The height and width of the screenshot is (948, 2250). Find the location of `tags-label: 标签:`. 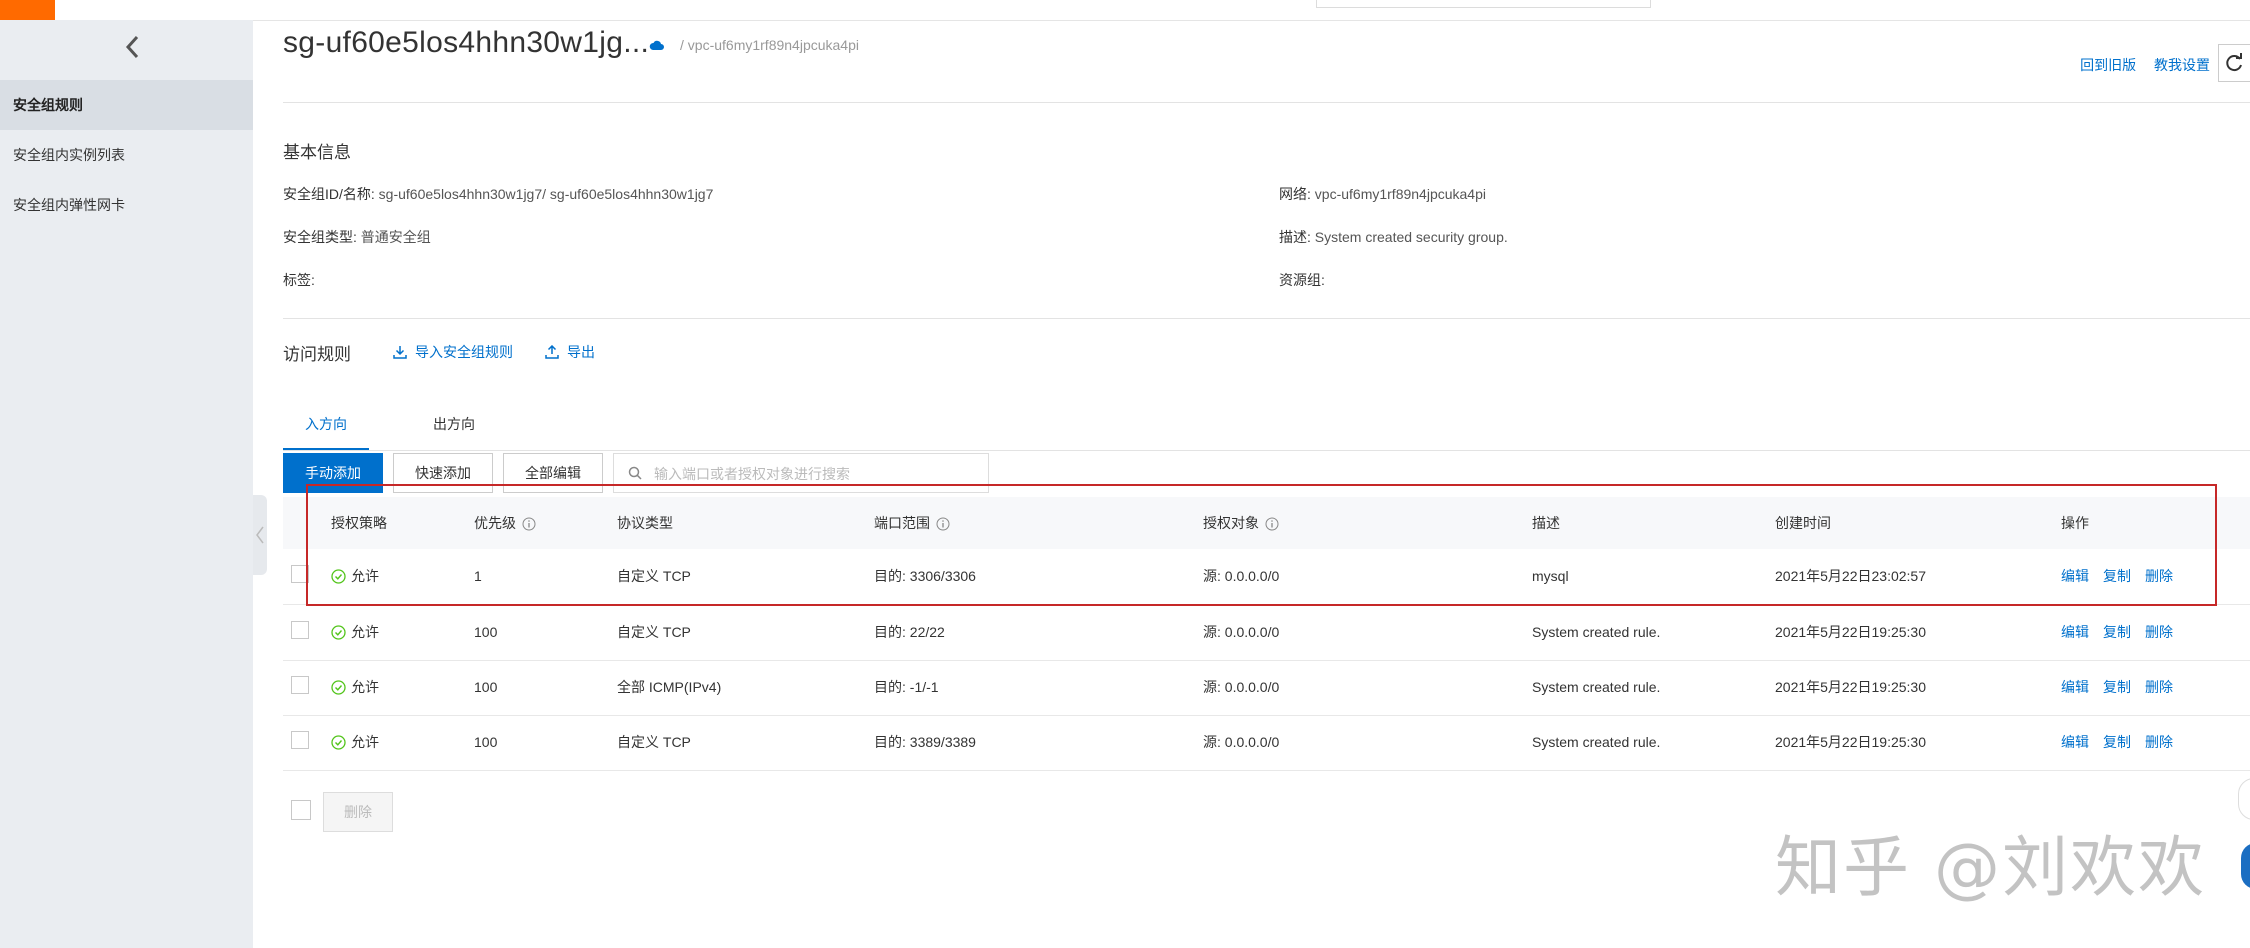

tags-label: 标签: is located at coordinates (299, 280).